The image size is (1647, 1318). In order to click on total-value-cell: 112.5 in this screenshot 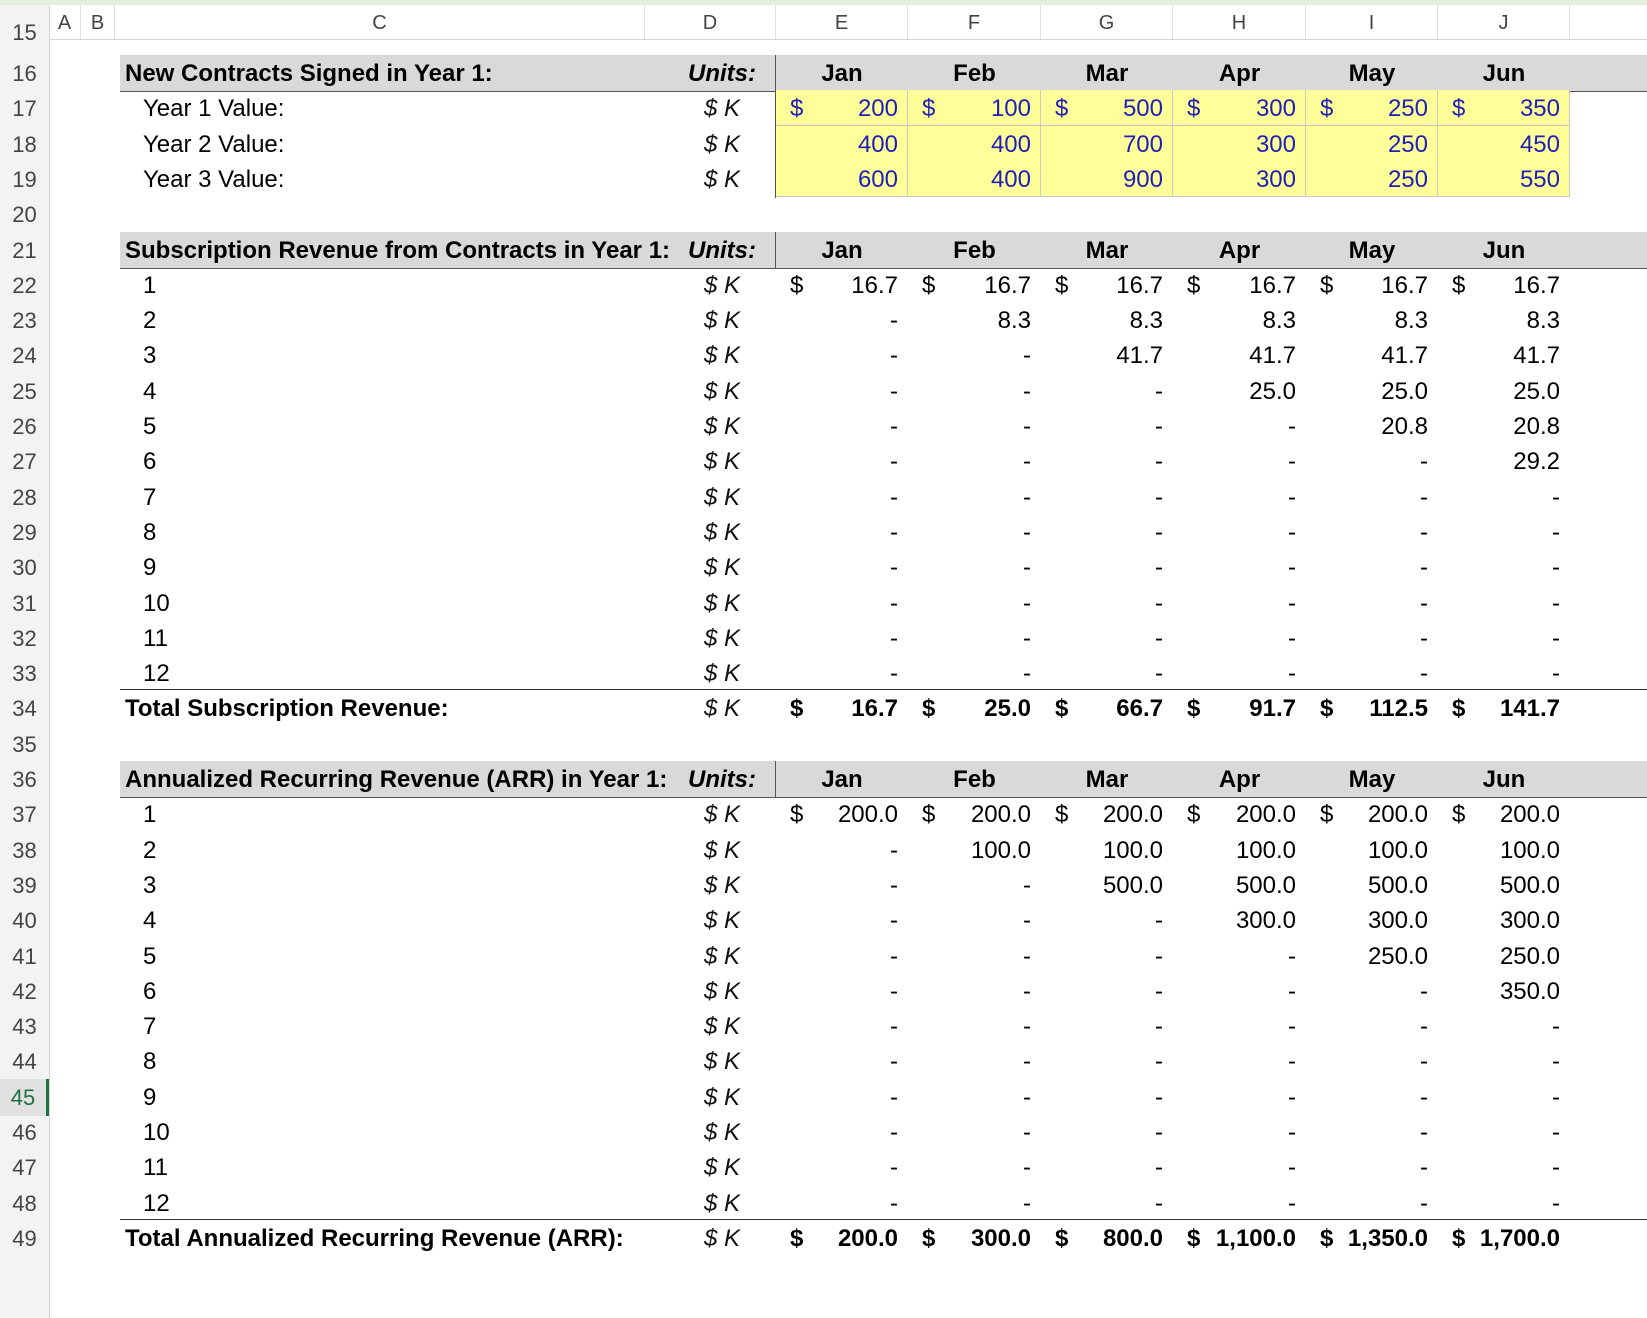, I will do `click(1372, 708)`.